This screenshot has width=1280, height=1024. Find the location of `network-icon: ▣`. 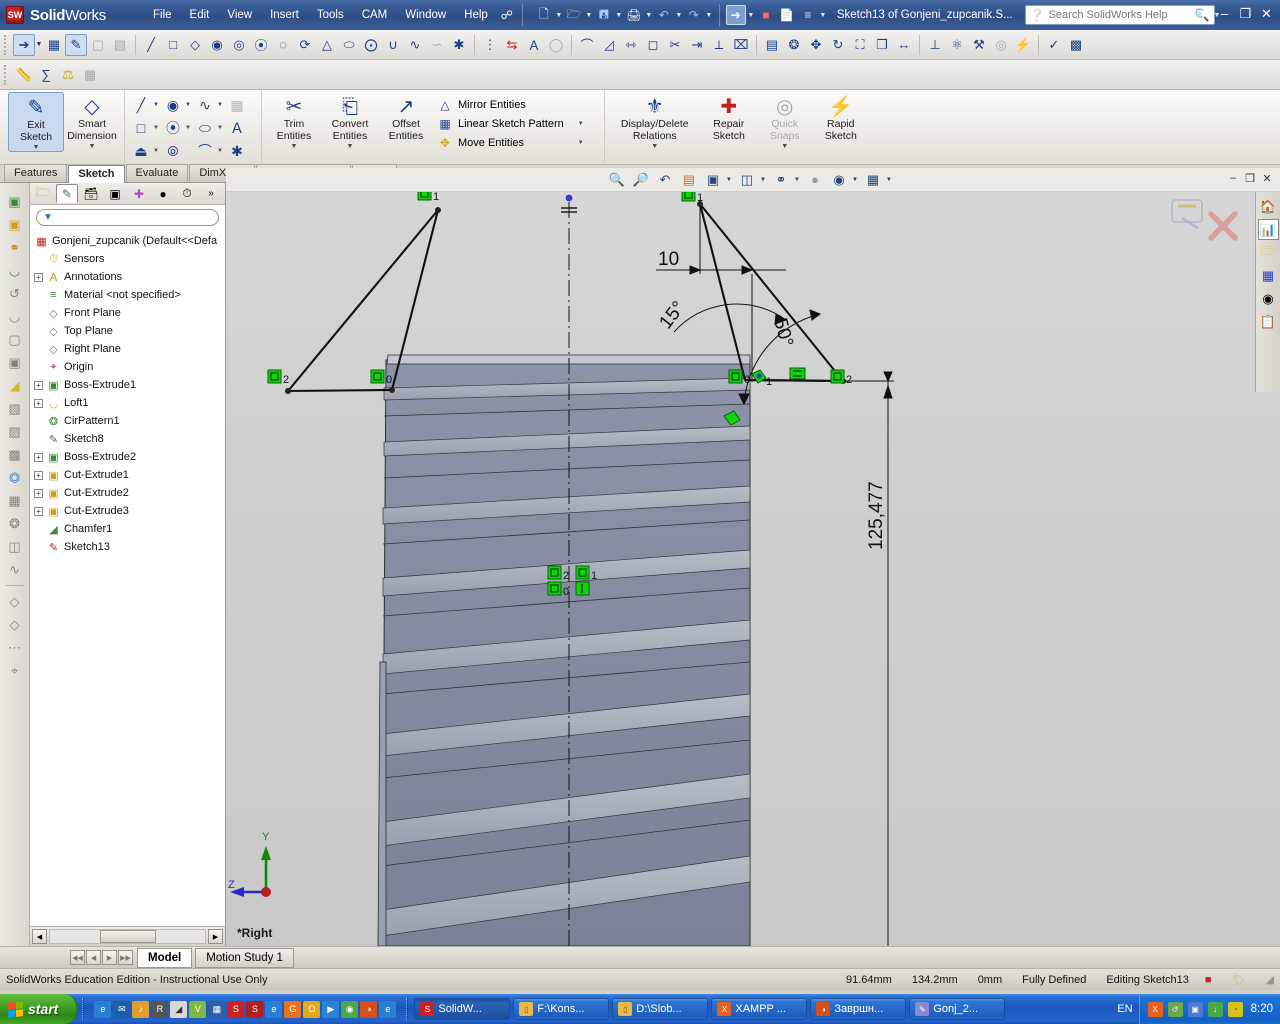

network-icon: ▣ is located at coordinates (1195, 1009).